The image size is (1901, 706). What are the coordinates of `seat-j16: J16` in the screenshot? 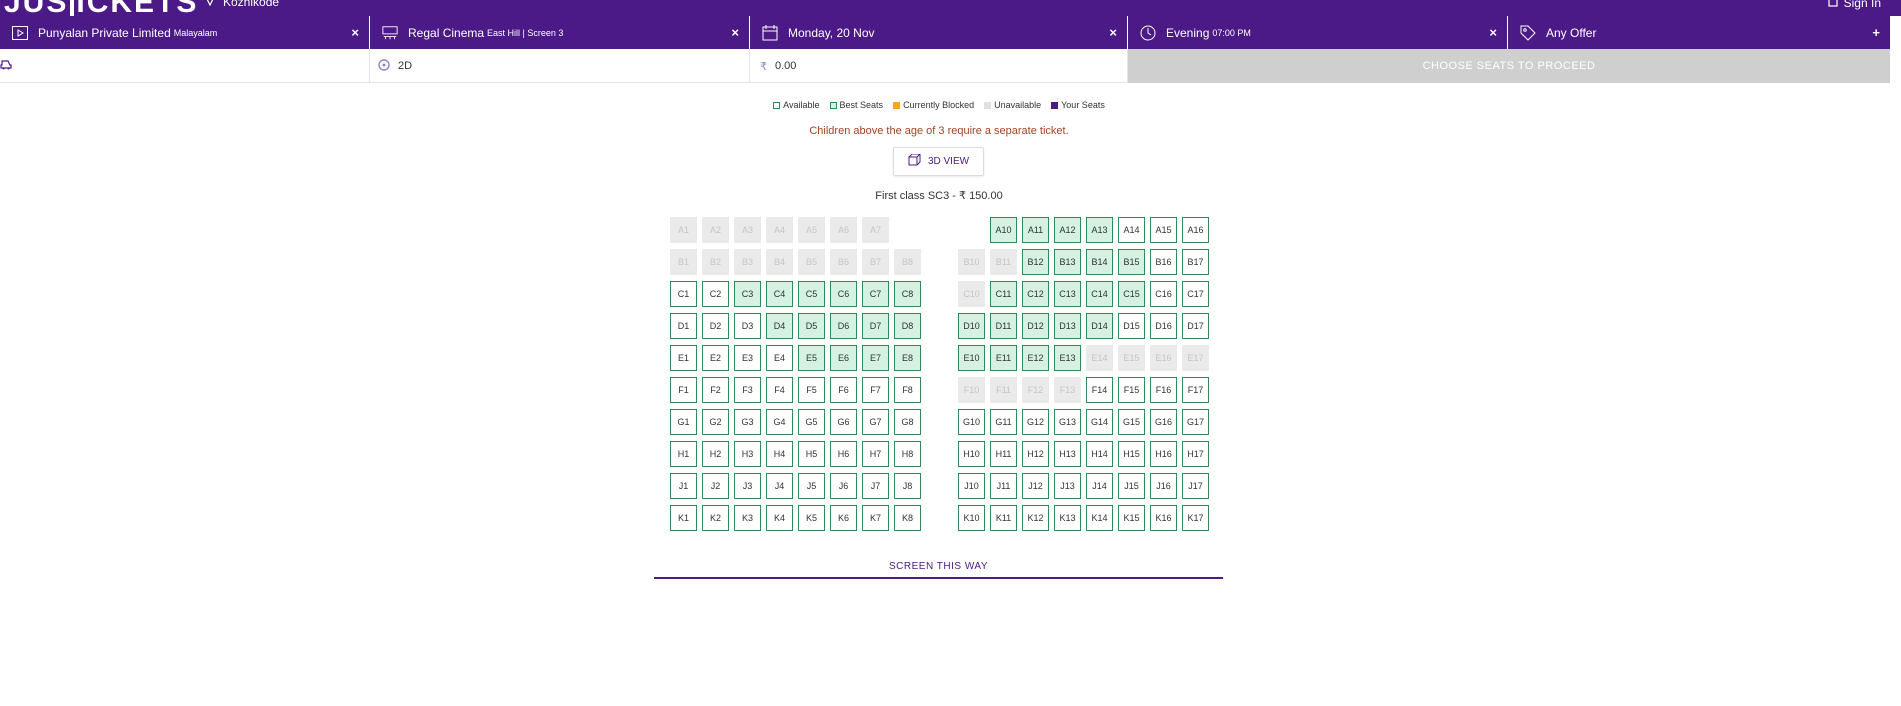 It's located at (1163, 486).